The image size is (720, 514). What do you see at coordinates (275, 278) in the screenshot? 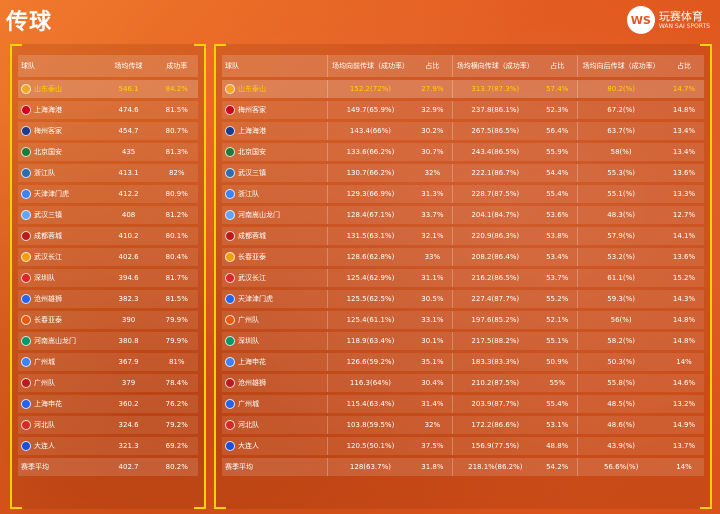
I see `team-cell: 武汉长江` at bounding box center [275, 278].